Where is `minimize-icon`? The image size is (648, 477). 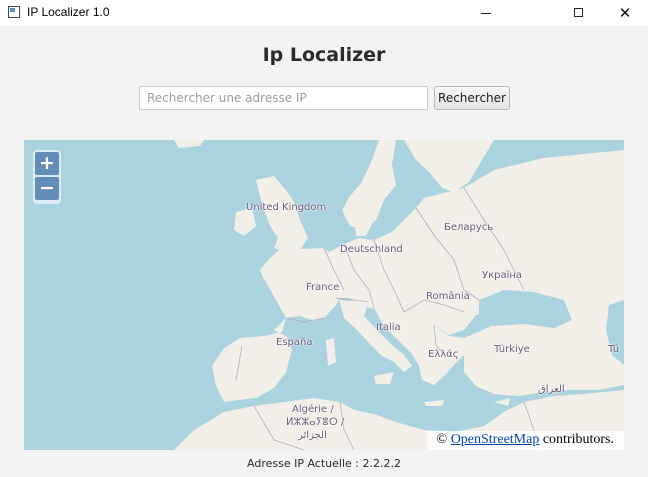
minimize-icon is located at coordinates (486, 13).